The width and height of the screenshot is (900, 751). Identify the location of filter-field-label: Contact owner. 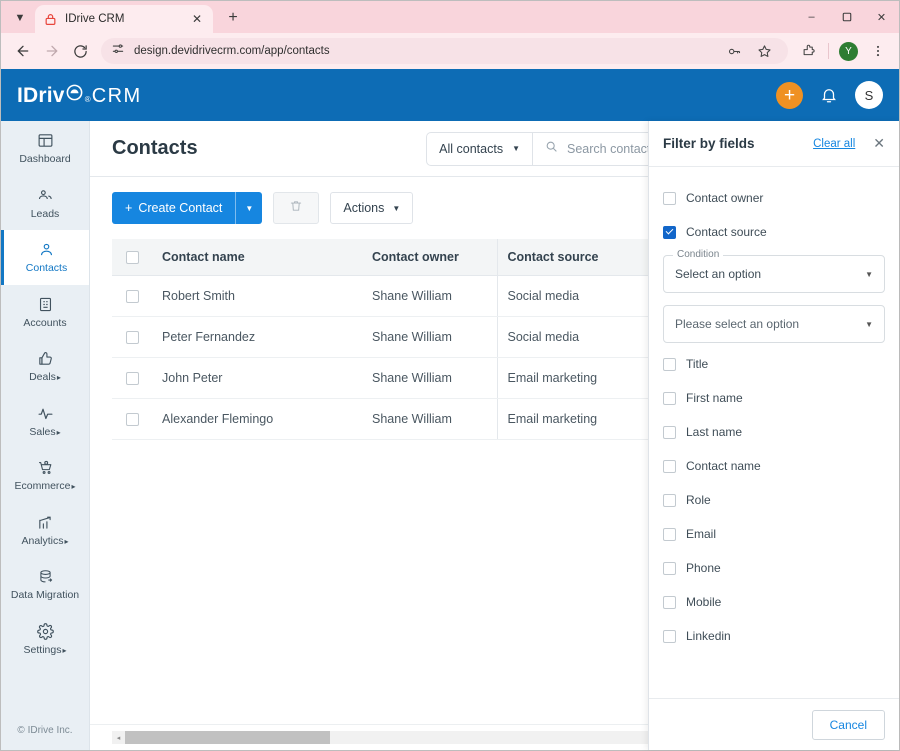
(725, 198).